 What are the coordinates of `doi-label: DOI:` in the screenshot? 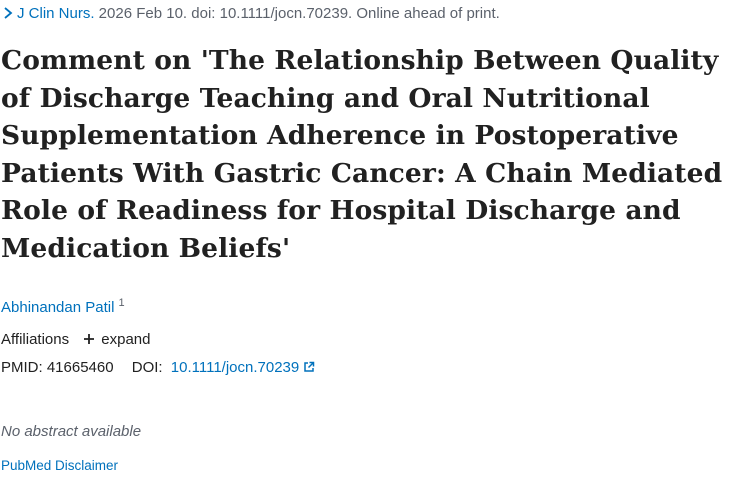 It's located at (147, 367).